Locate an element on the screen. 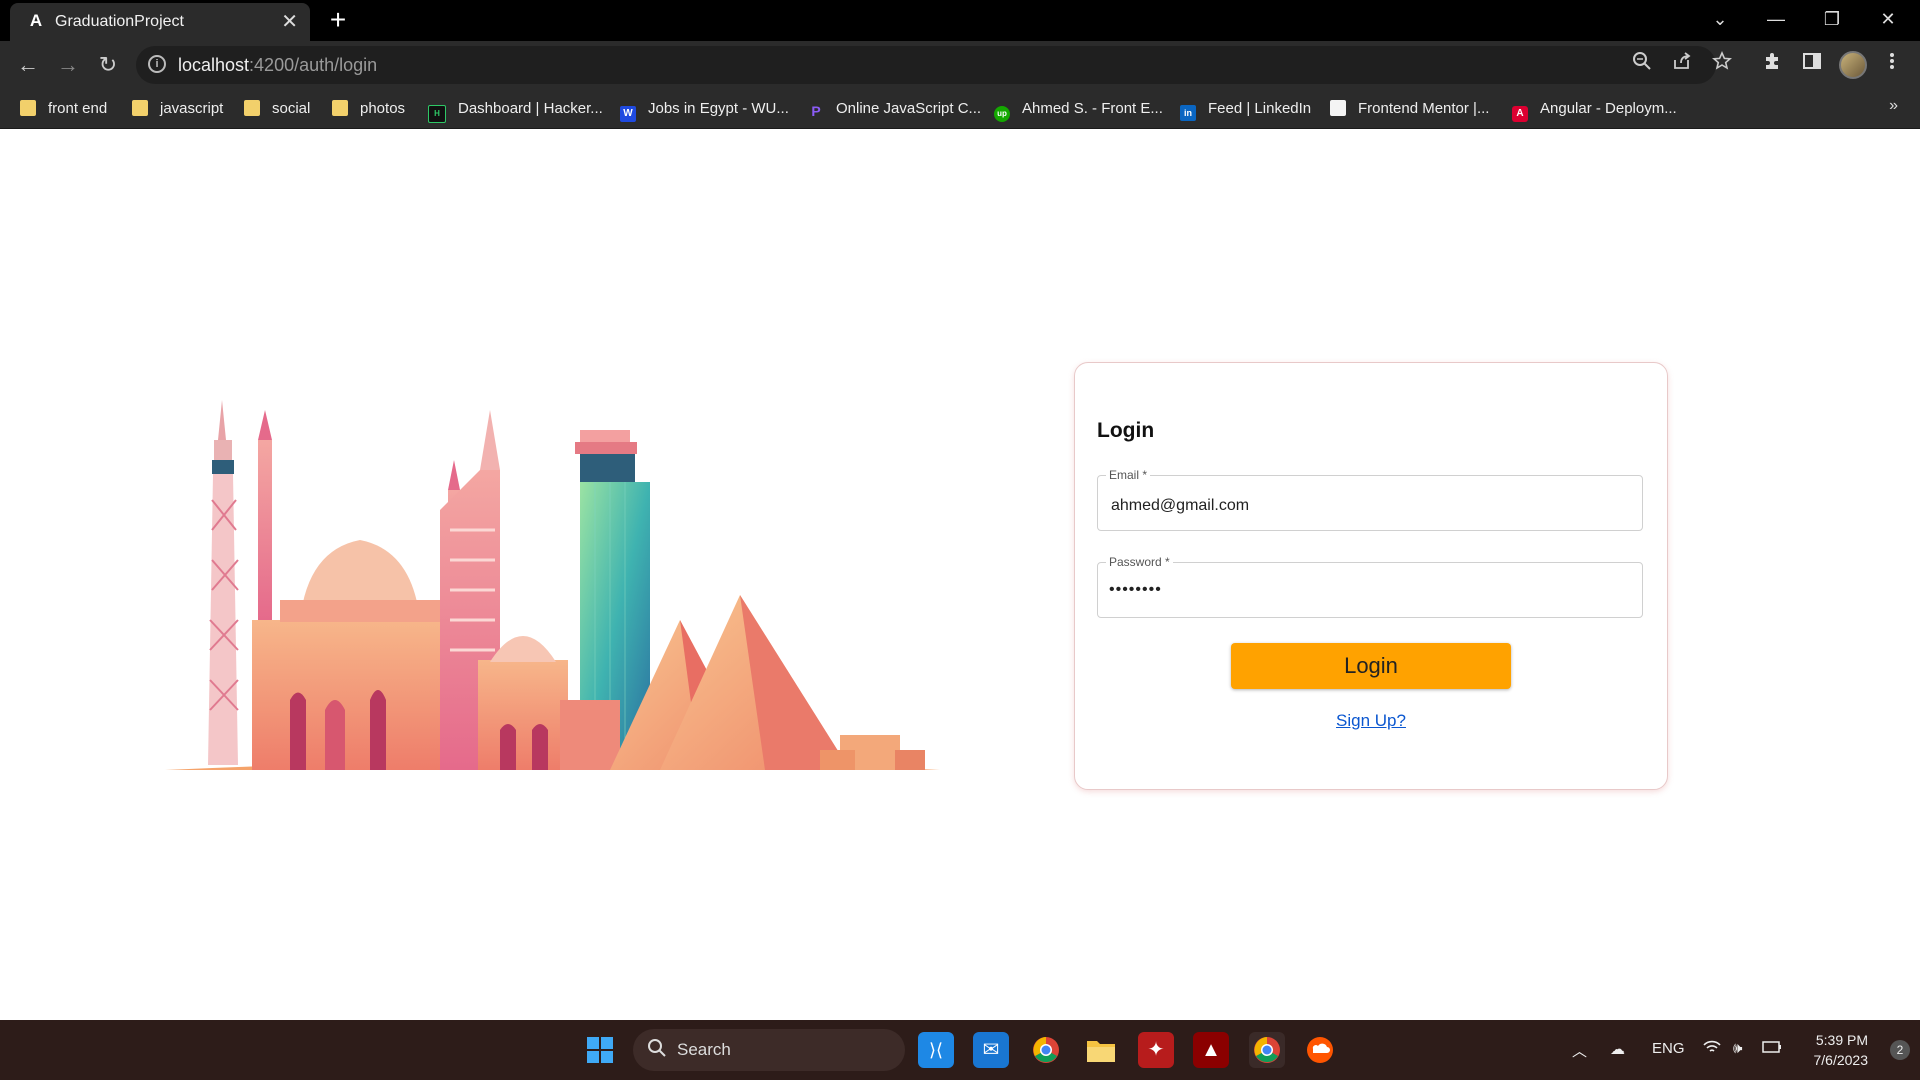  onedrive-cloud-icon: ☁ is located at coordinates (1617, 1049).